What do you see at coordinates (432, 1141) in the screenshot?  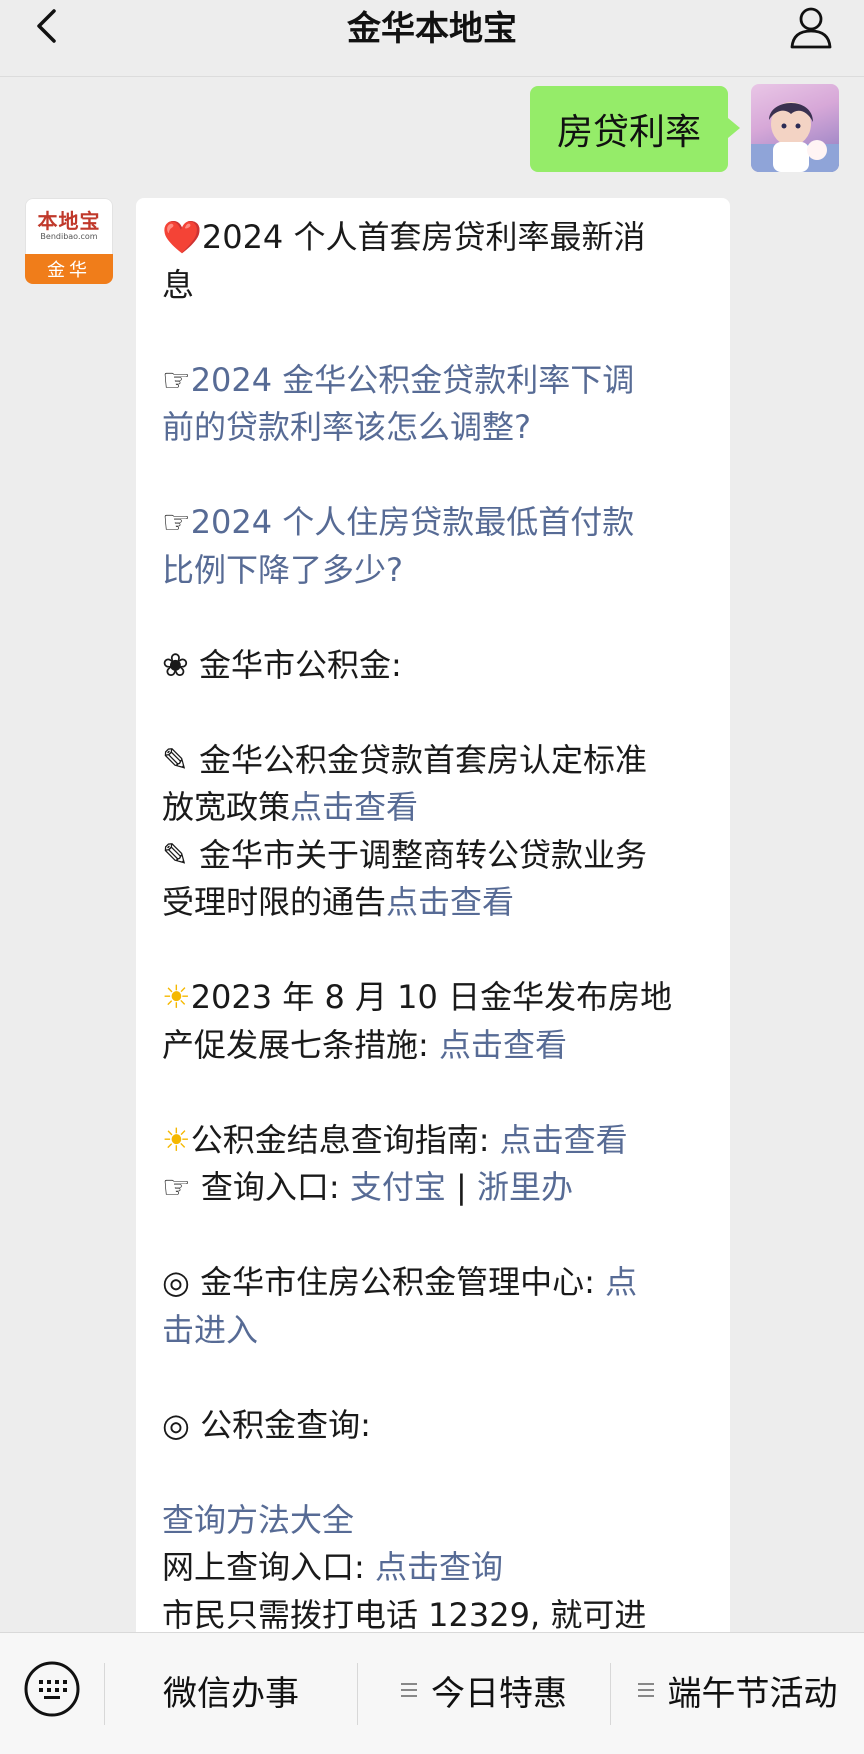 I see `message-line: ☀公积金结息查询指南: 点击查看` at bounding box center [432, 1141].